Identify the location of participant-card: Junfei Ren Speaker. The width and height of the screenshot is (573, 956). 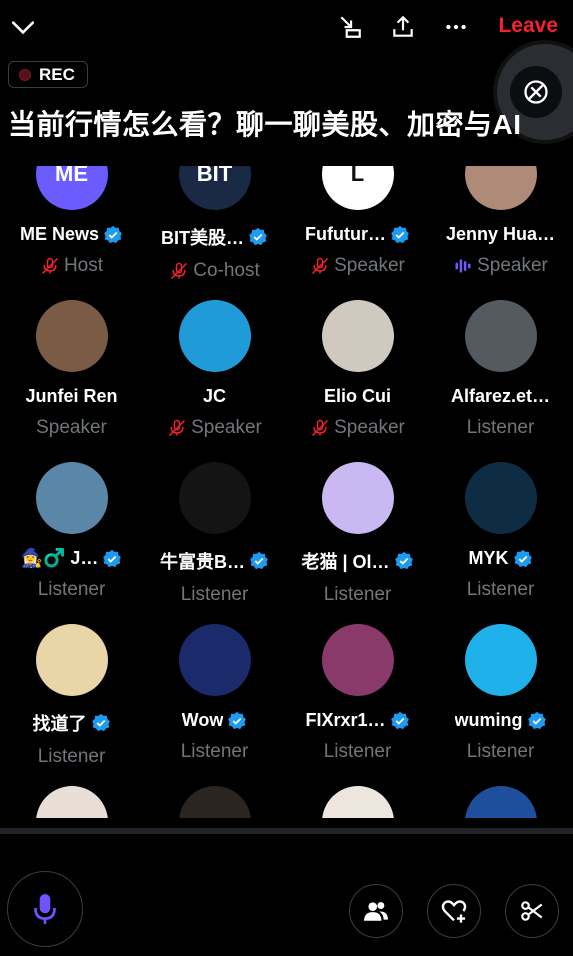
(71, 381).